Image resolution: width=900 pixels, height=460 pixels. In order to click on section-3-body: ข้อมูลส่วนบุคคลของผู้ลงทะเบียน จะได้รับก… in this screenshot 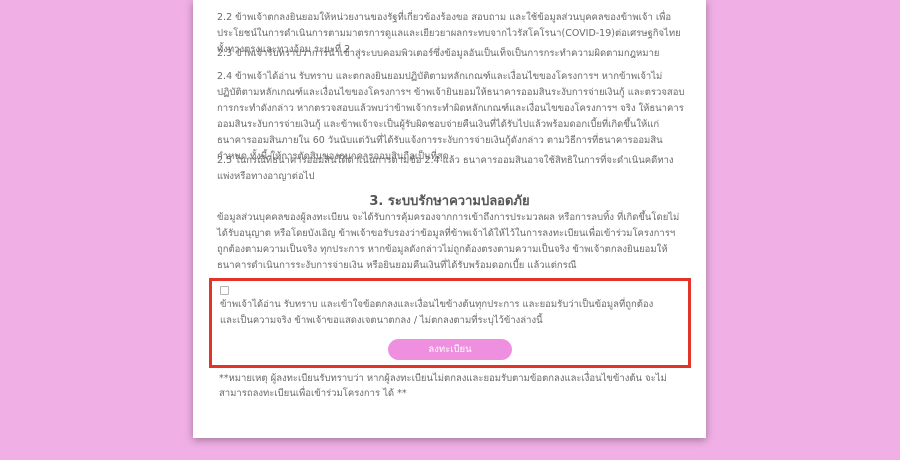, I will do `click(448, 241)`.